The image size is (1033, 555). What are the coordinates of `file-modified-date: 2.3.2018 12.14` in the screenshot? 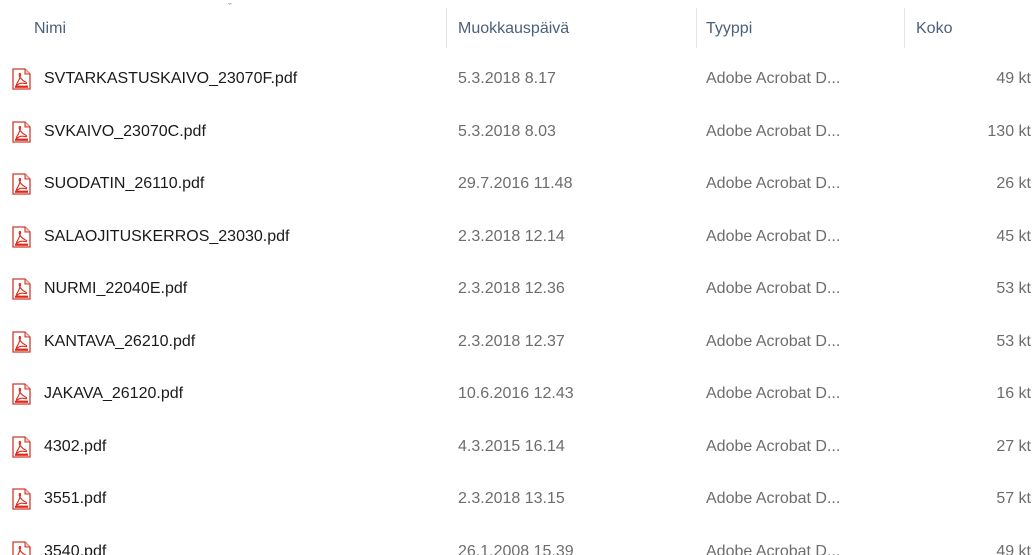 It's located at (511, 236).